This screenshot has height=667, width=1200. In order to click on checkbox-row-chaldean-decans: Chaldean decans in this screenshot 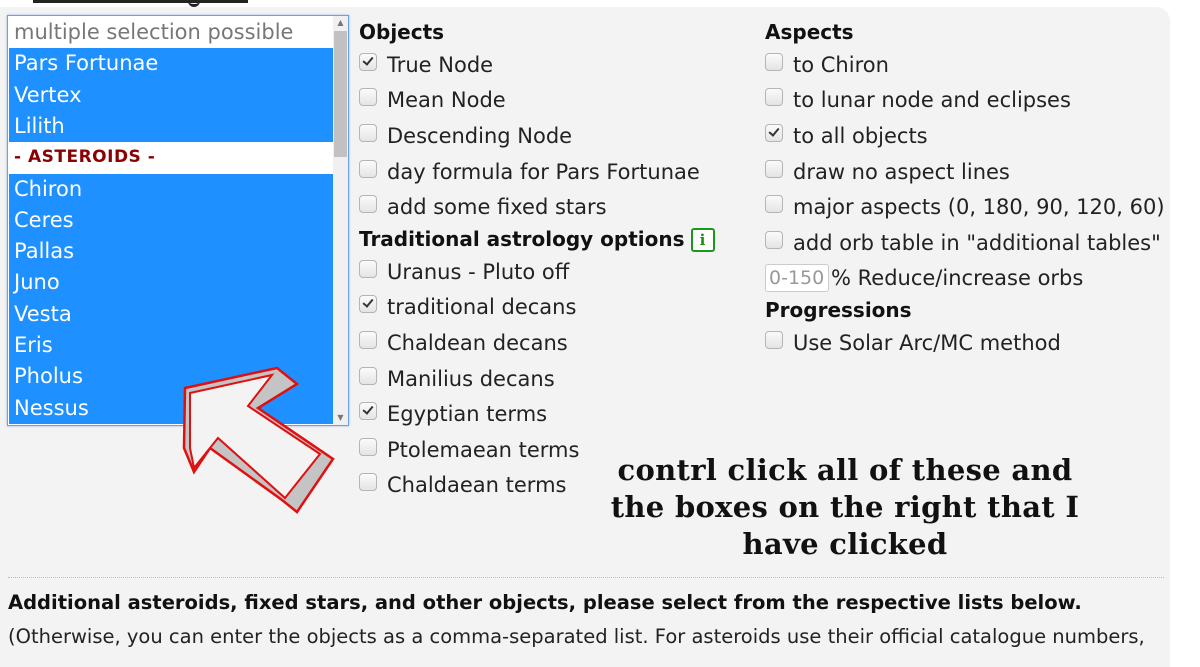, I will do `click(537, 343)`.